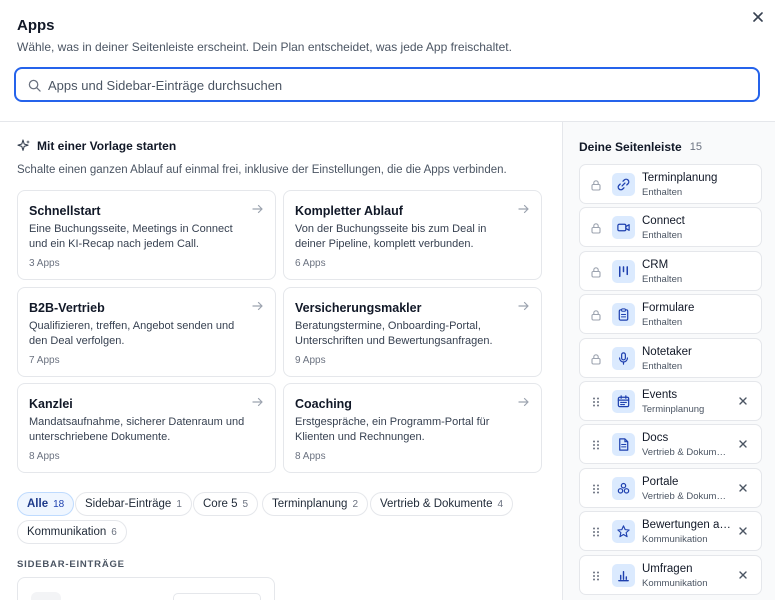  What do you see at coordinates (349, 211) in the screenshot?
I see `template-card-title: Kompletter Ablauf` at bounding box center [349, 211].